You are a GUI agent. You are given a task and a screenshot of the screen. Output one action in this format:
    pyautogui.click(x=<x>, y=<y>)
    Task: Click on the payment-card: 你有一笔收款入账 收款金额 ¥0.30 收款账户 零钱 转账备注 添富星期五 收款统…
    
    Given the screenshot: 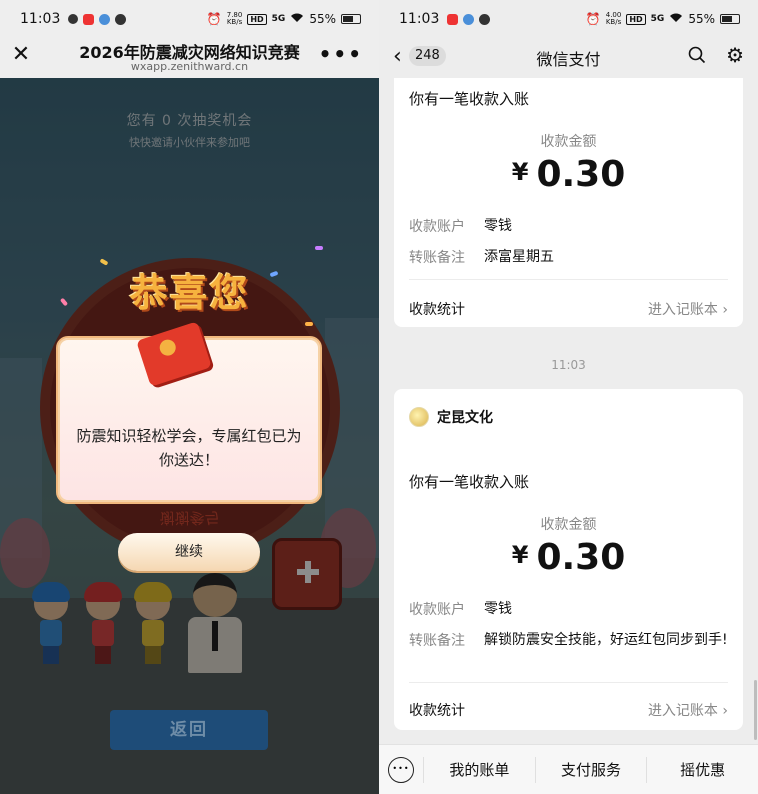 What is the action you would take?
    pyautogui.click(x=568, y=202)
    